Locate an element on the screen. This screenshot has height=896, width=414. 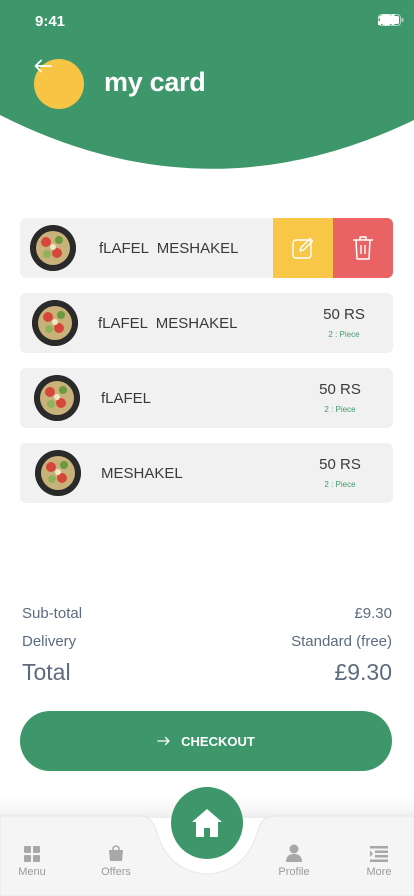
checkout-button: CHECKOUT is located at coordinates (206, 741).